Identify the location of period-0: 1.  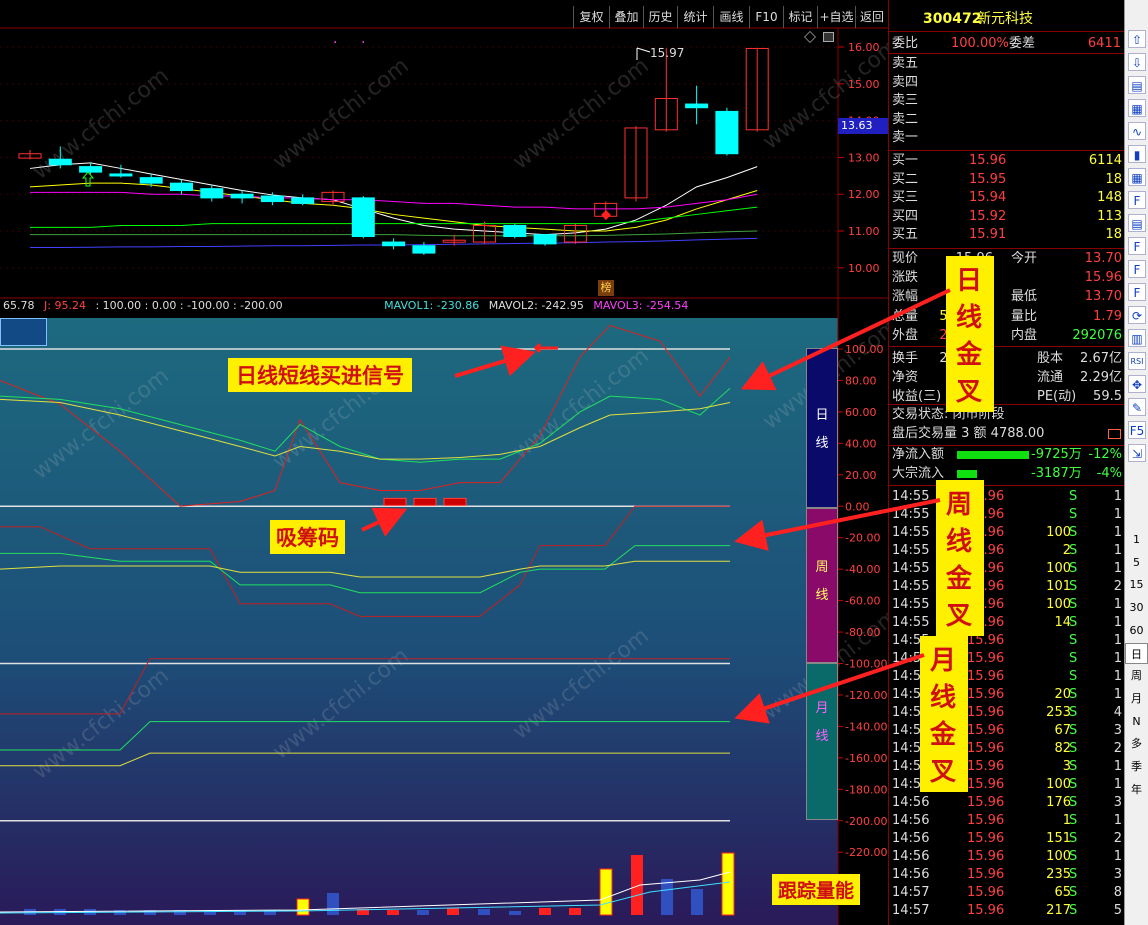
(1136, 539).